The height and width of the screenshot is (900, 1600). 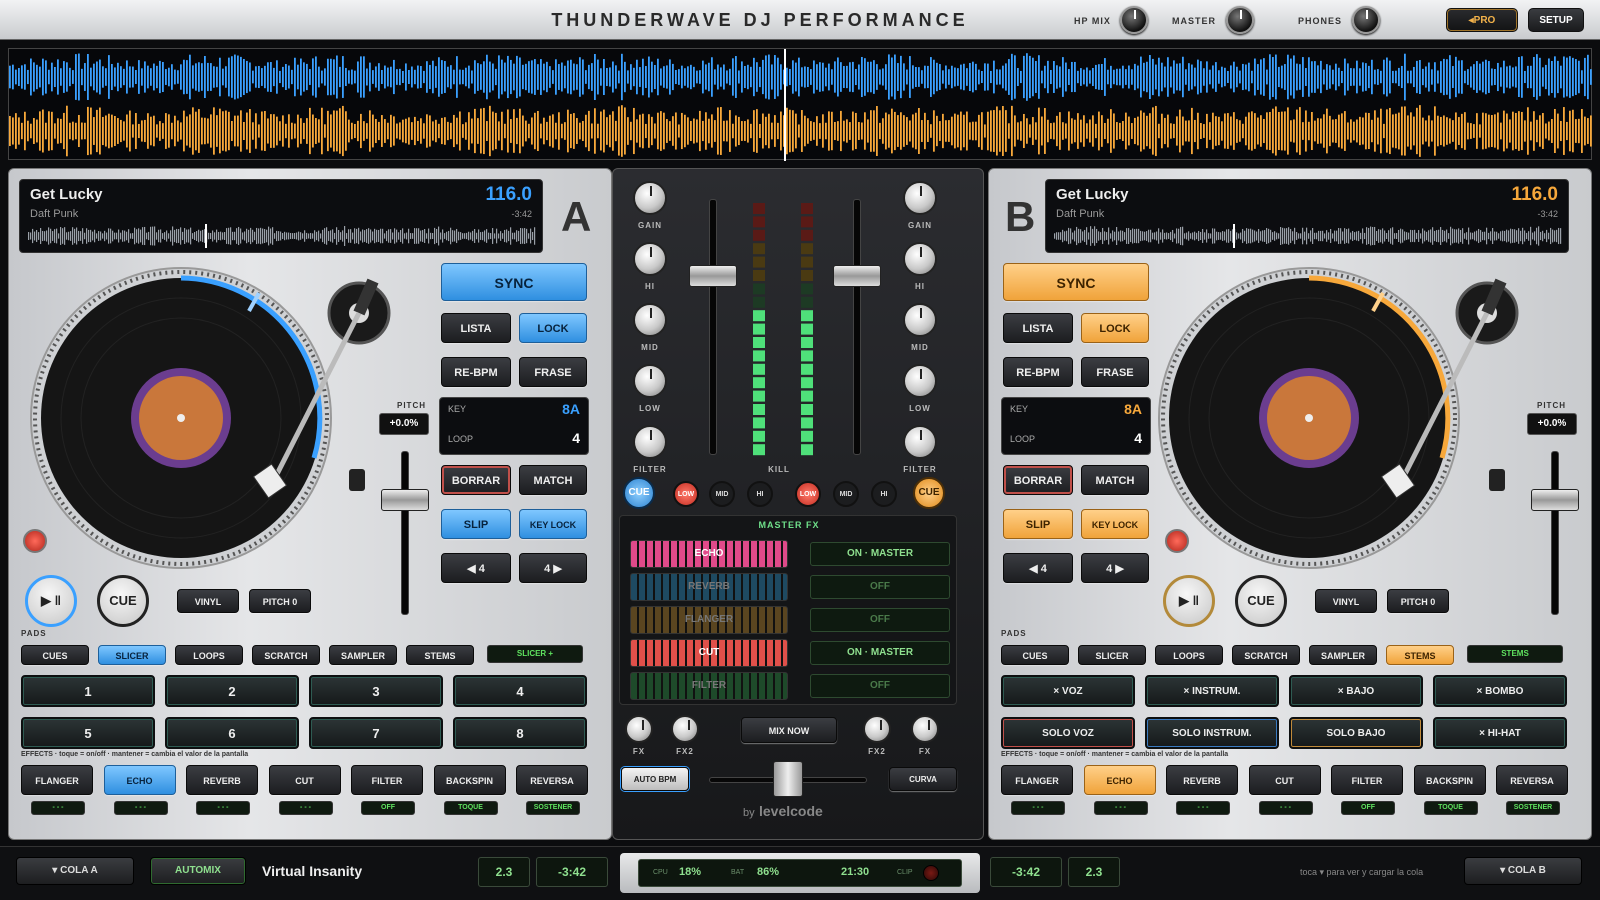 What do you see at coordinates (1202, 780) in the screenshot?
I see `deck-b-effect-reverb: REVERB` at bounding box center [1202, 780].